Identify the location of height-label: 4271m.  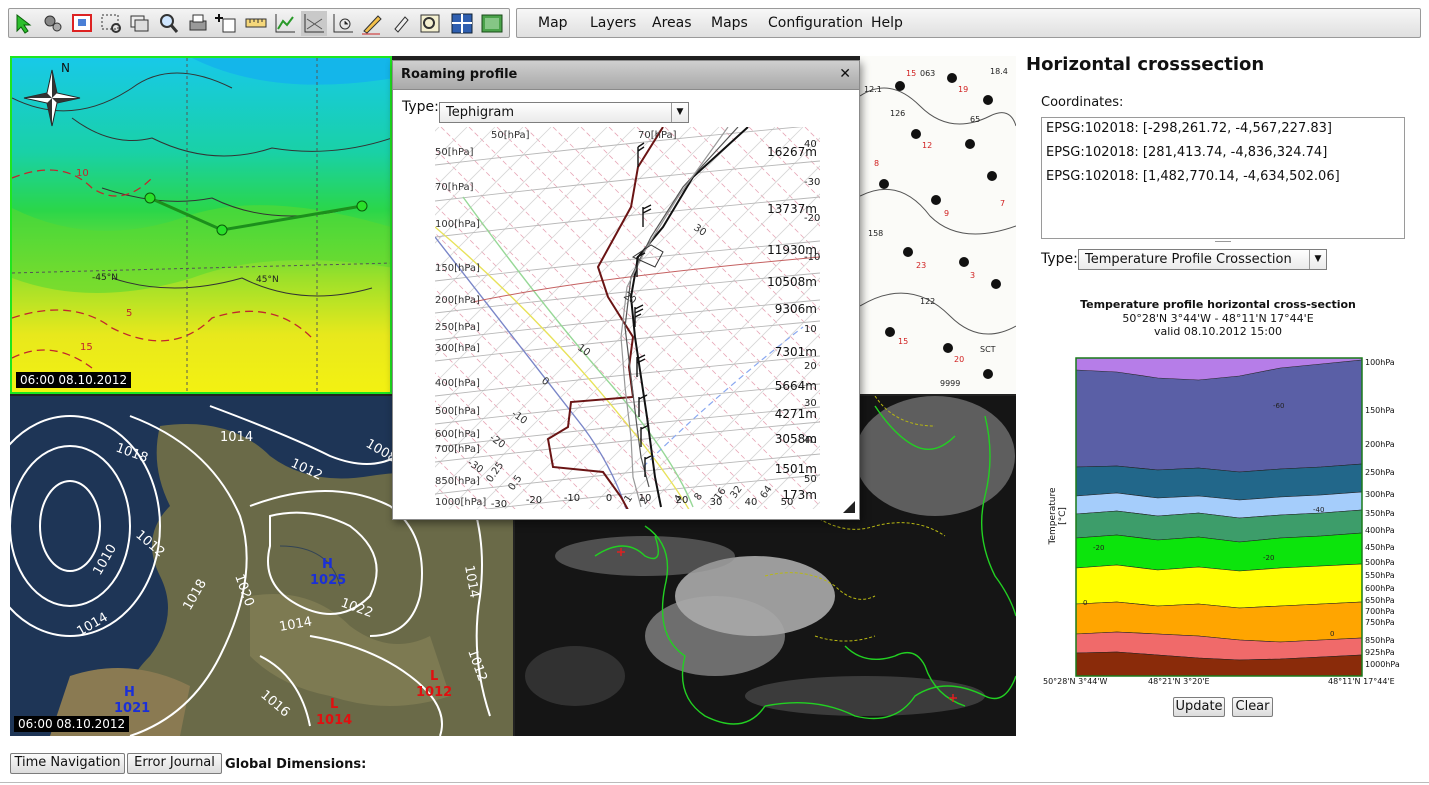
(796, 414).